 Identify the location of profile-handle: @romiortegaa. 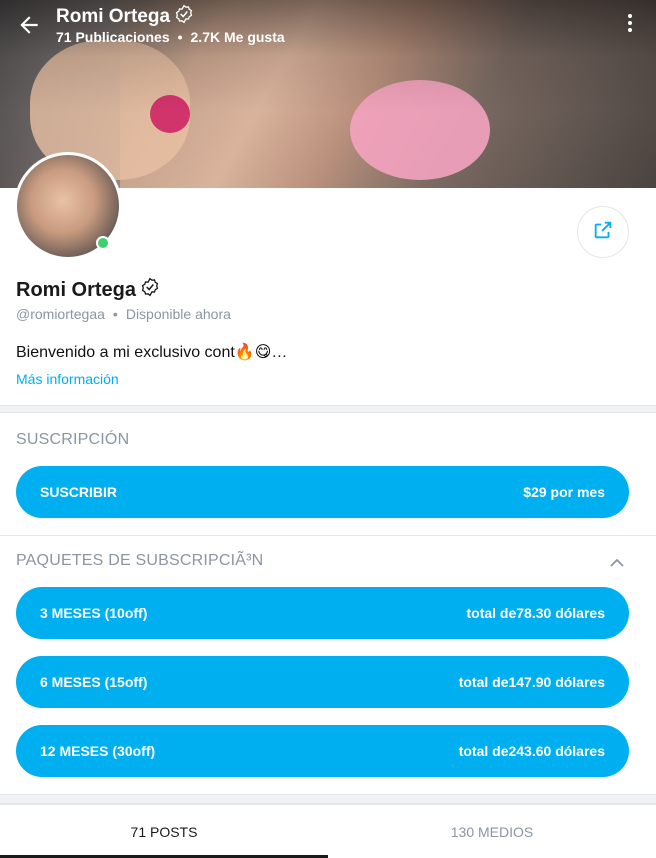
(60, 314).